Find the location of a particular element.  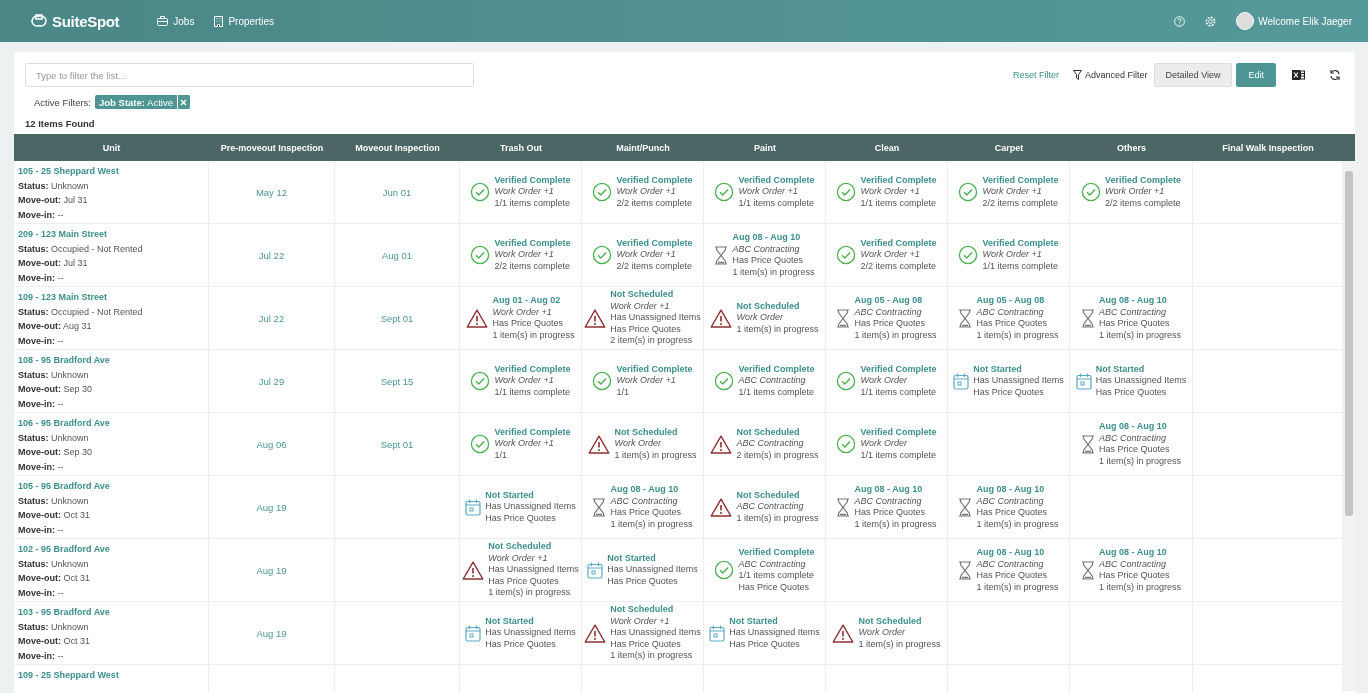

column-header: Final Walk Inspection is located at coordinates (1268, 147).